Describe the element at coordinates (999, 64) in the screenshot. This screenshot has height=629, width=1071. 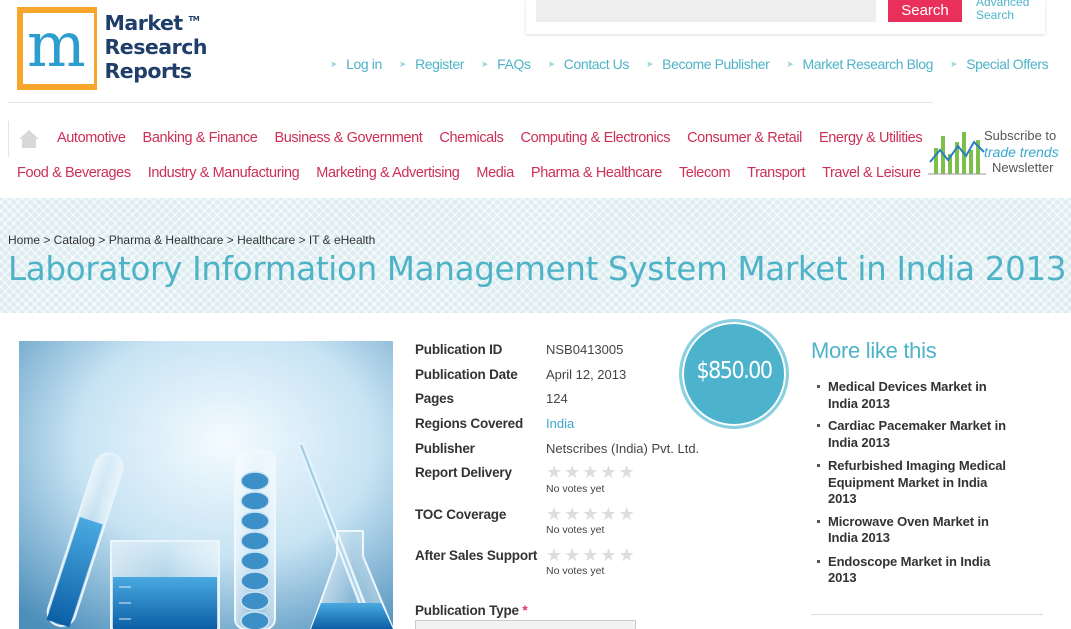
I see `nav-special-offers: ➤ Special Offers` at that location.